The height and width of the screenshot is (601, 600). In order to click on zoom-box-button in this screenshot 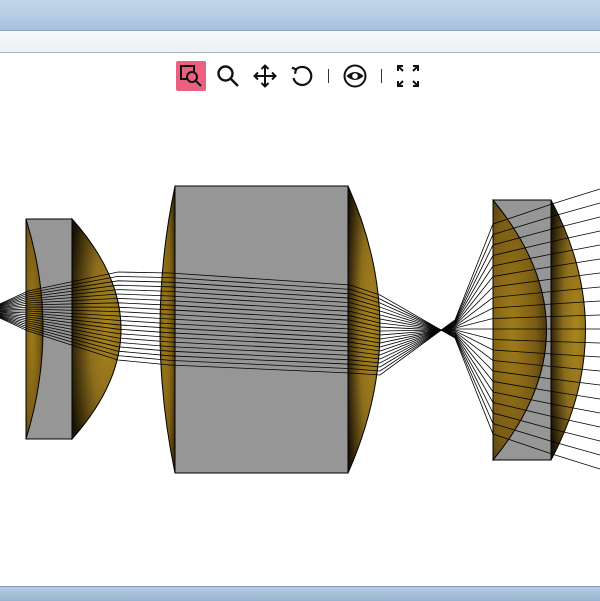, I will do `click(191, 76)`.